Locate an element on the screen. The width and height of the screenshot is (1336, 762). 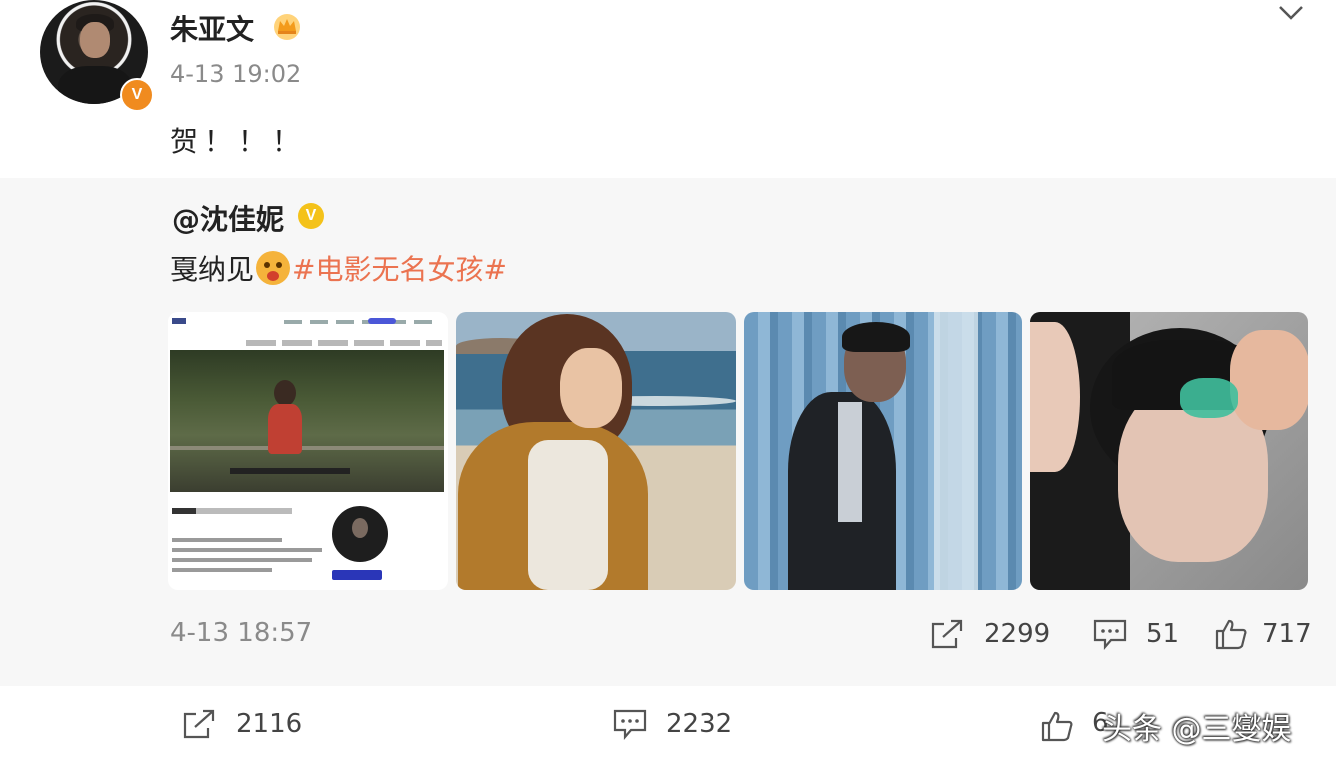
like-button is located at coordinates (1066, 726).